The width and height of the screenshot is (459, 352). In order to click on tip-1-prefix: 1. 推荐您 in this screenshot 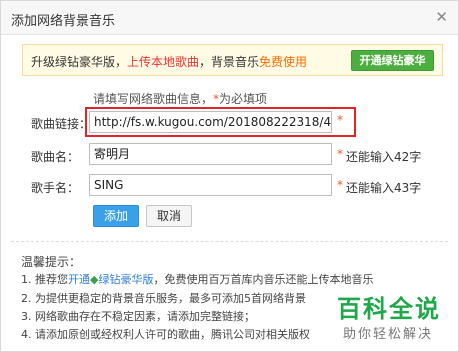, I will do `click(44, 279)`.